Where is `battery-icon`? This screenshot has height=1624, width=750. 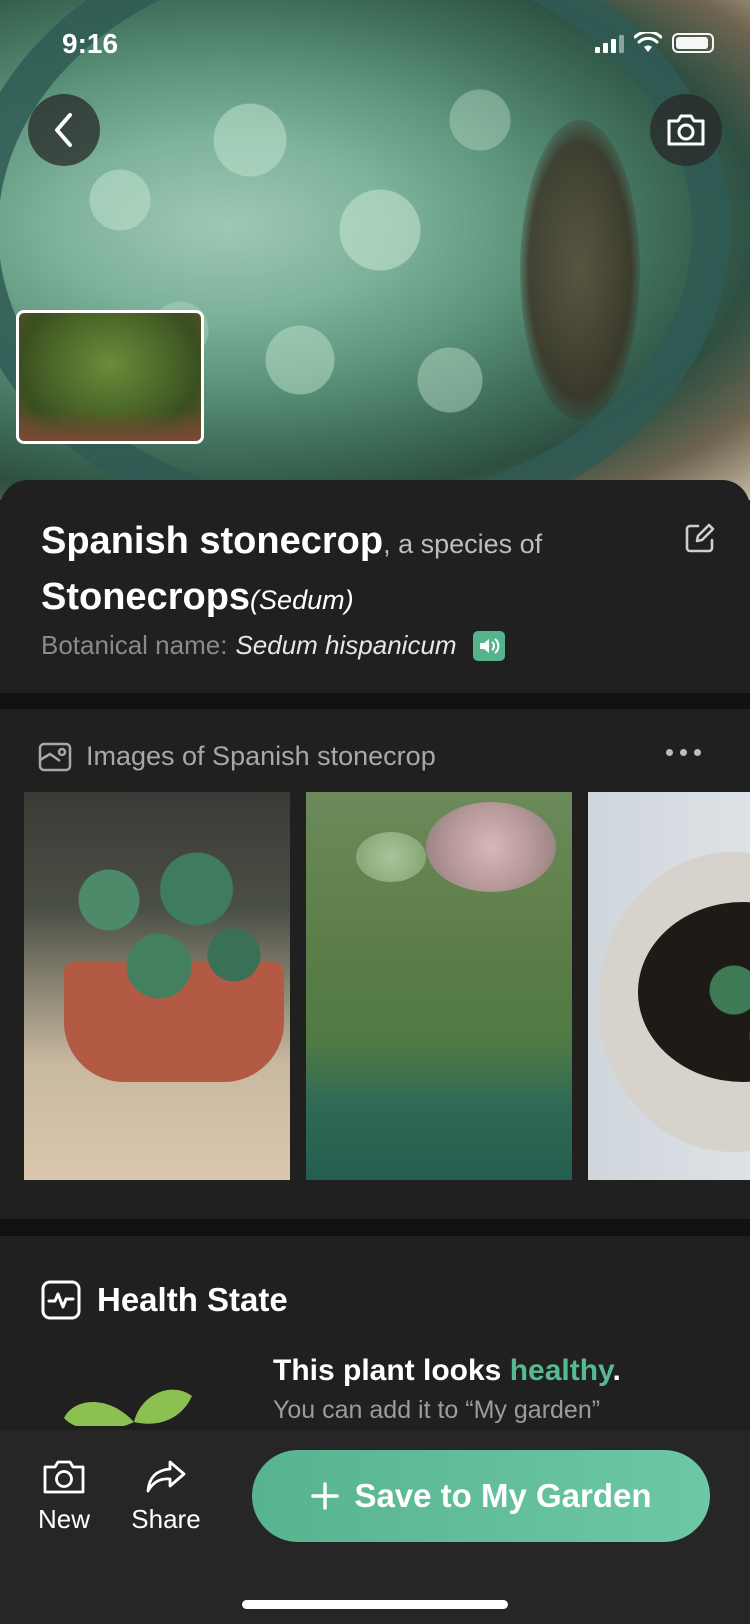
battery-icon is located at coordinates (693, 43).